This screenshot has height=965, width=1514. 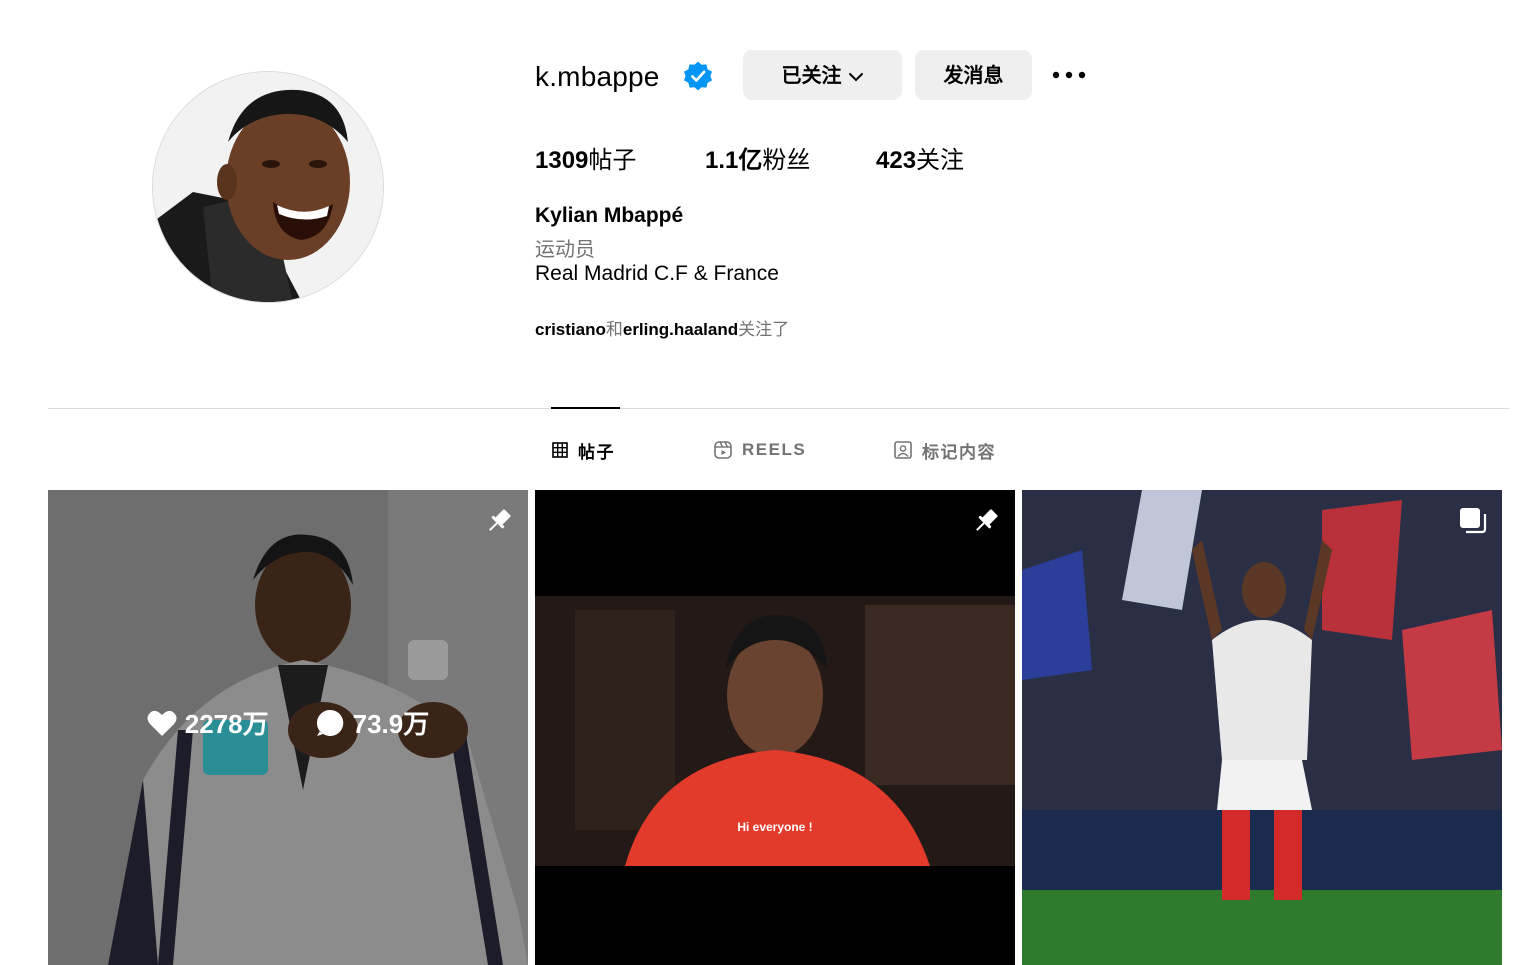 What do you see at coordinates (288, 722) in the screenshot?
I see `post-1-hover-stats: 2278万 73.9万` at bounding box center [288, 722].